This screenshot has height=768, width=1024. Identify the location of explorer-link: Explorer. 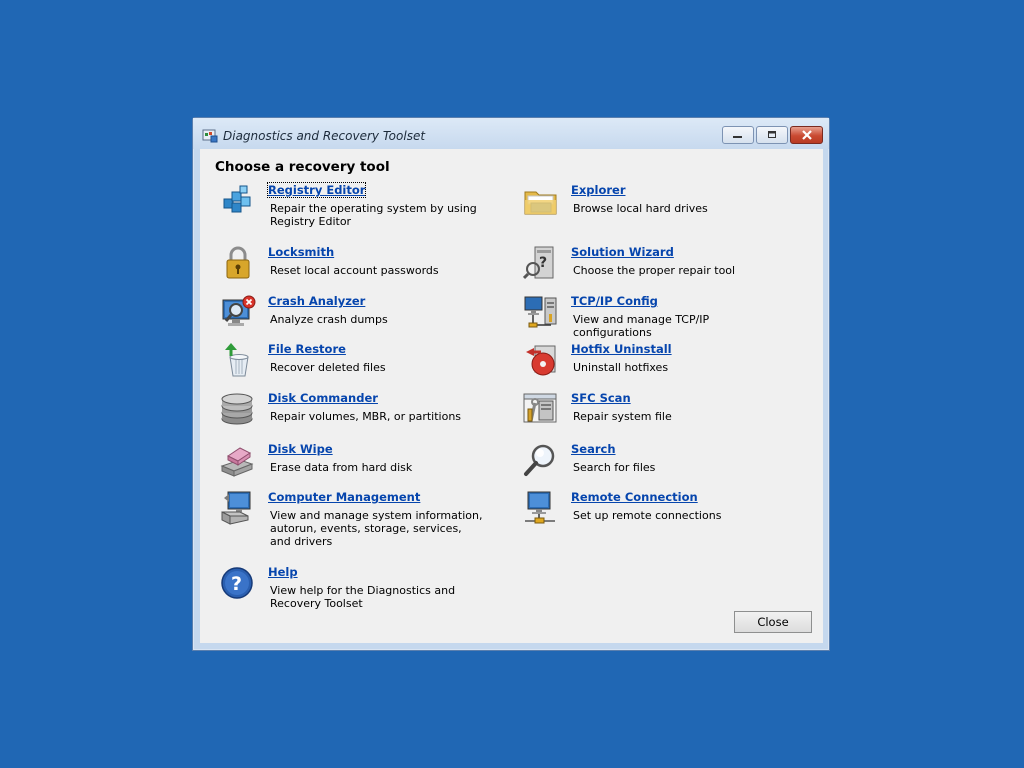
(598, 190).